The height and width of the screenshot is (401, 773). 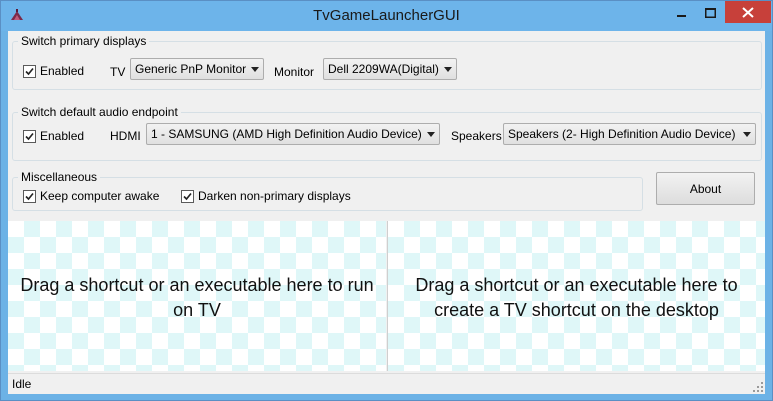 I want to click on speakers-label: Speakers, so click(x=476, y=136).